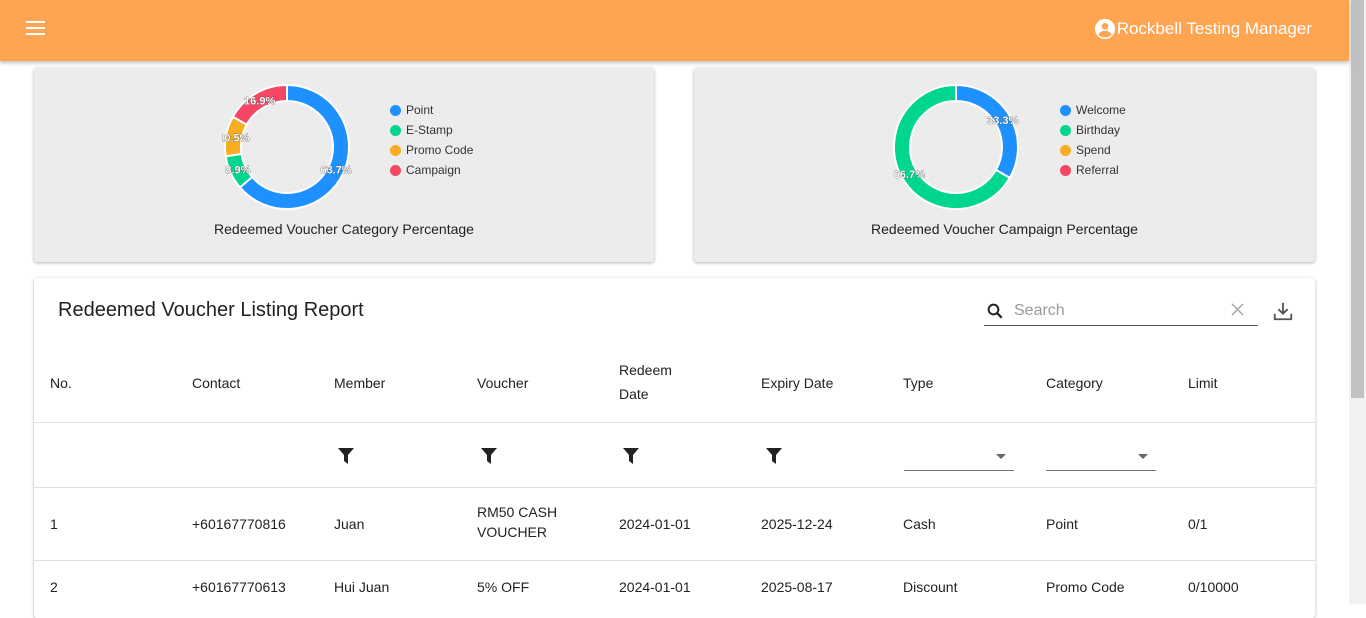 This screenshot has height=618, width=1366. I want to click on cell-no: 1, so click(54, 524).